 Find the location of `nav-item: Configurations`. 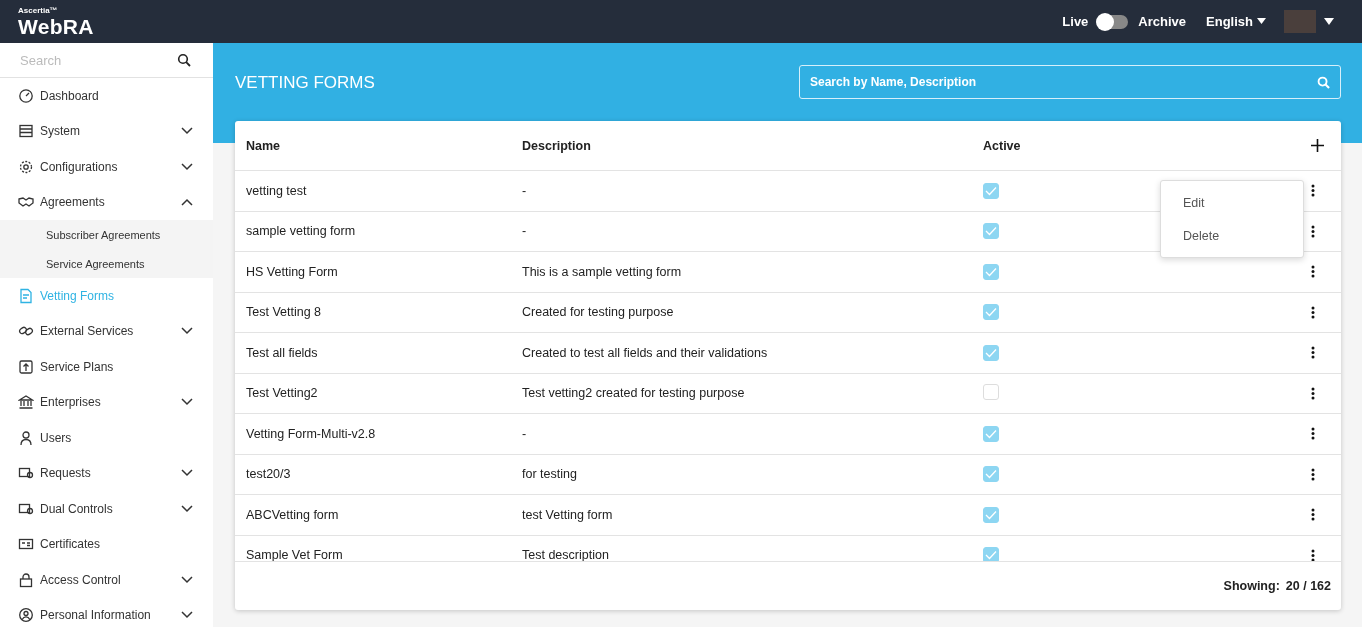

nav-item: Configurations is located at coordinates (106, 167).